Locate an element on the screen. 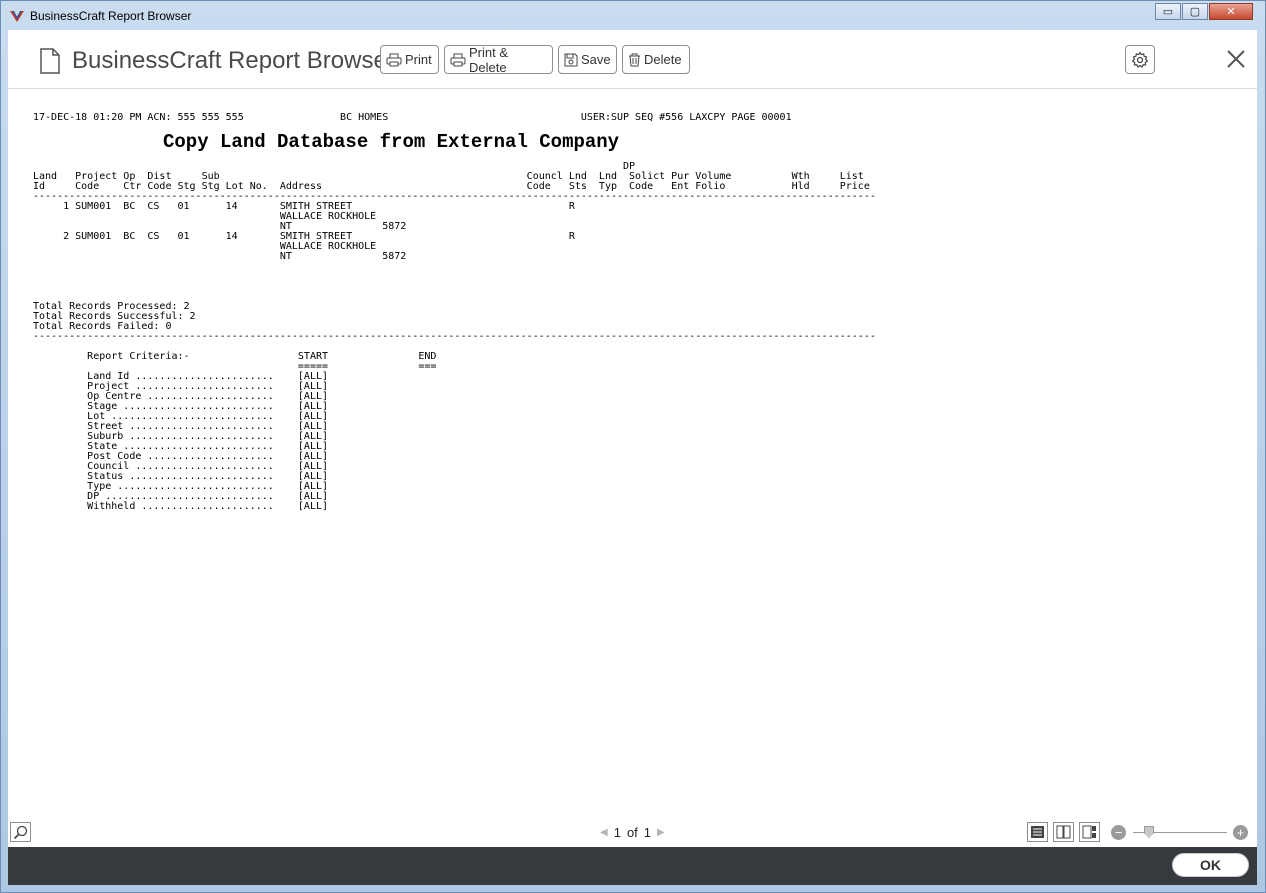 The width and height of the screenshot is (1266, 893). single-page-icon is located at coordinates (1037, 832).